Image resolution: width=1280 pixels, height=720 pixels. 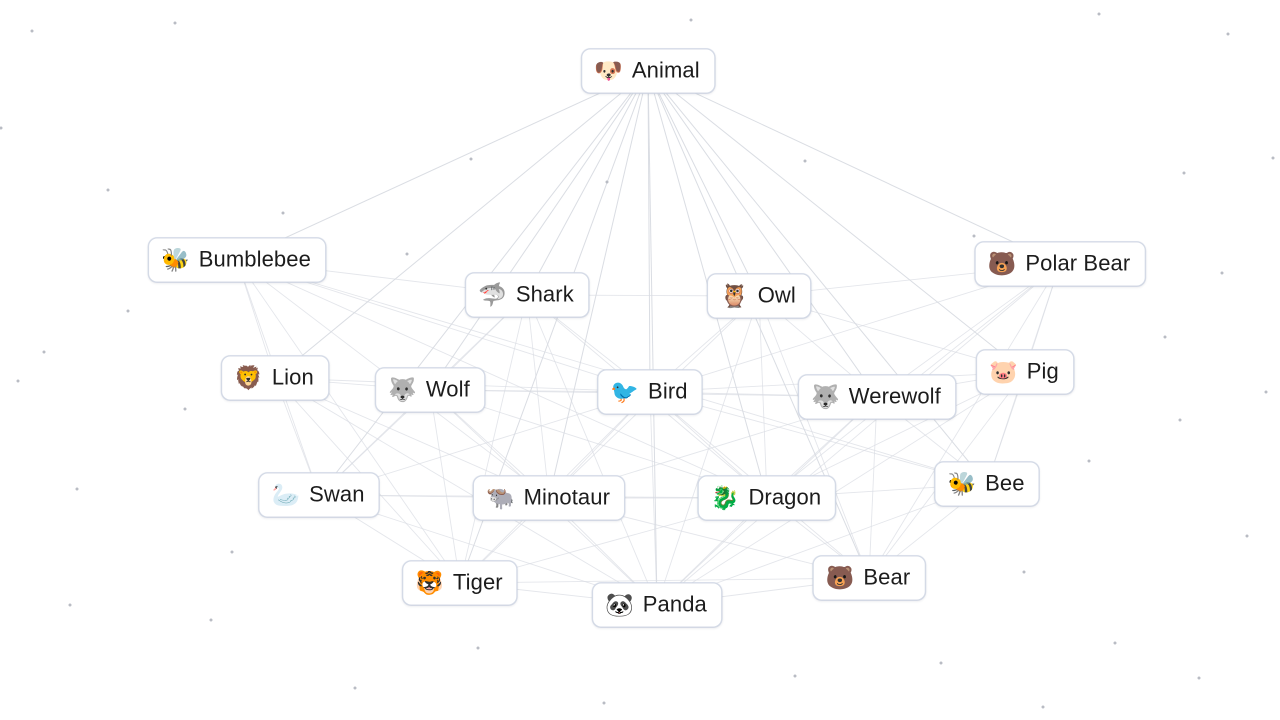 I want to click on graph-node-label: Tiger, so click(x=477, y=582).